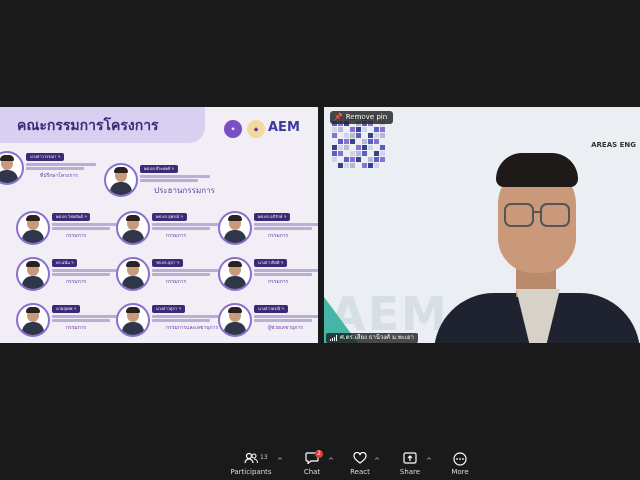  I want to click on speaker-name-tag: ศ.ดร.เสียง ธานีวงศ์ ม.พะเยา, so click(372, 338).